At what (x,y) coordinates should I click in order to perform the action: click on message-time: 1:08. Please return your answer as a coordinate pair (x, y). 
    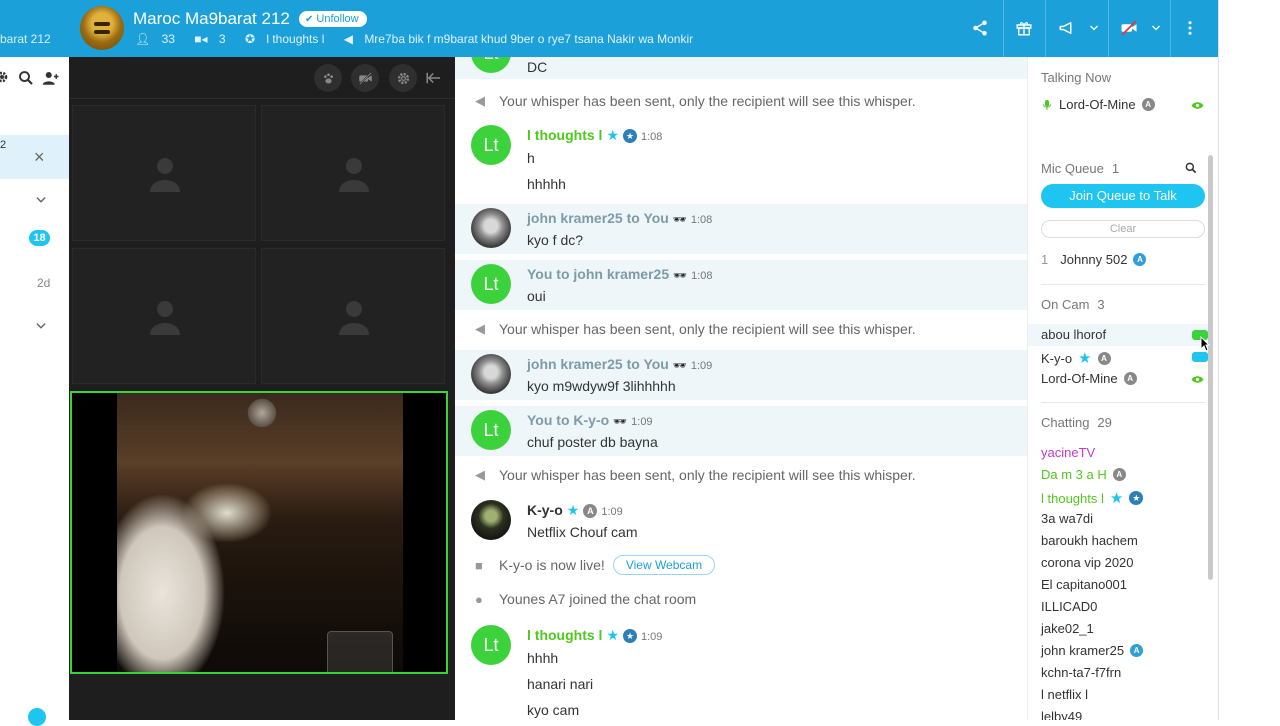
    Looking at the image, I should click on (701, 220).